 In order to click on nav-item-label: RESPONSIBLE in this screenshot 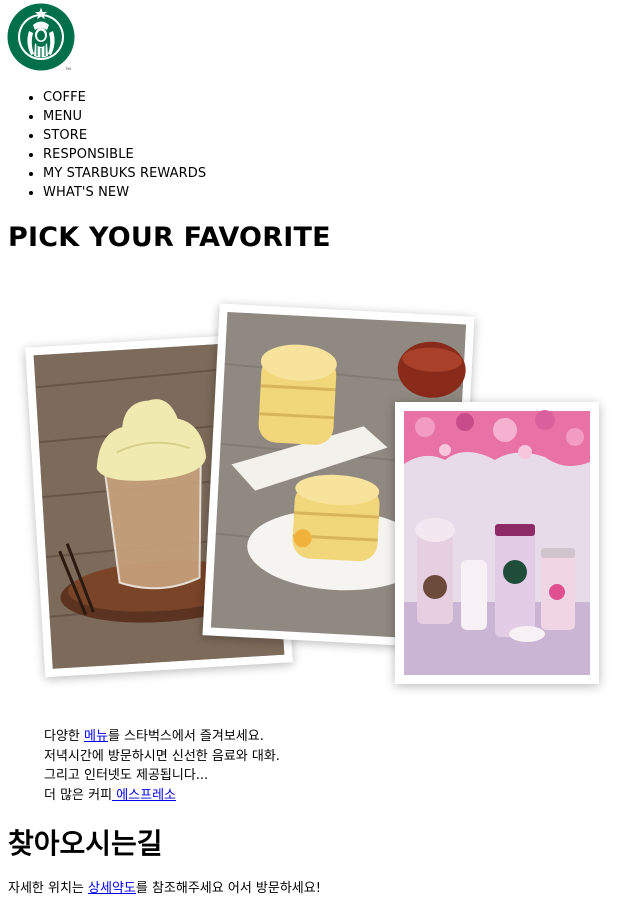, I will do `click(88, 154)`.